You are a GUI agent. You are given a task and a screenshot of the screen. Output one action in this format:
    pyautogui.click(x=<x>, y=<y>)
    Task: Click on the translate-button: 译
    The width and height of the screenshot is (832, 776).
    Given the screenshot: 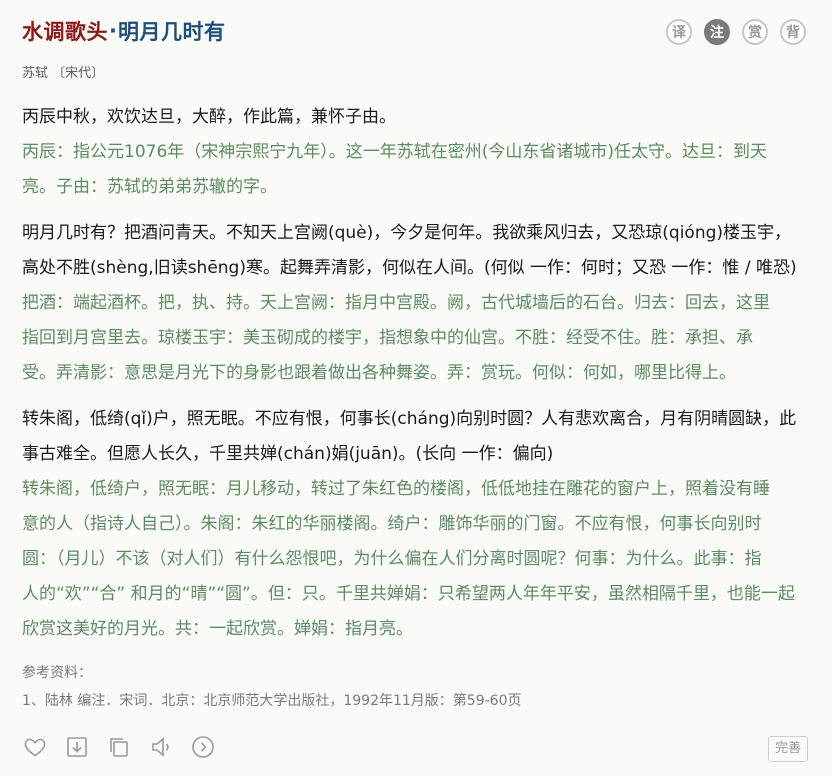 What is the action you would take?
    pyautogui.click(x=679, y=32)
    